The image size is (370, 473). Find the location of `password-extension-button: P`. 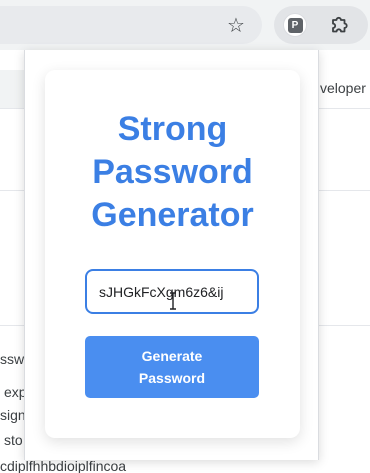

password-extension-button: P is located at coordinates (295, 25).